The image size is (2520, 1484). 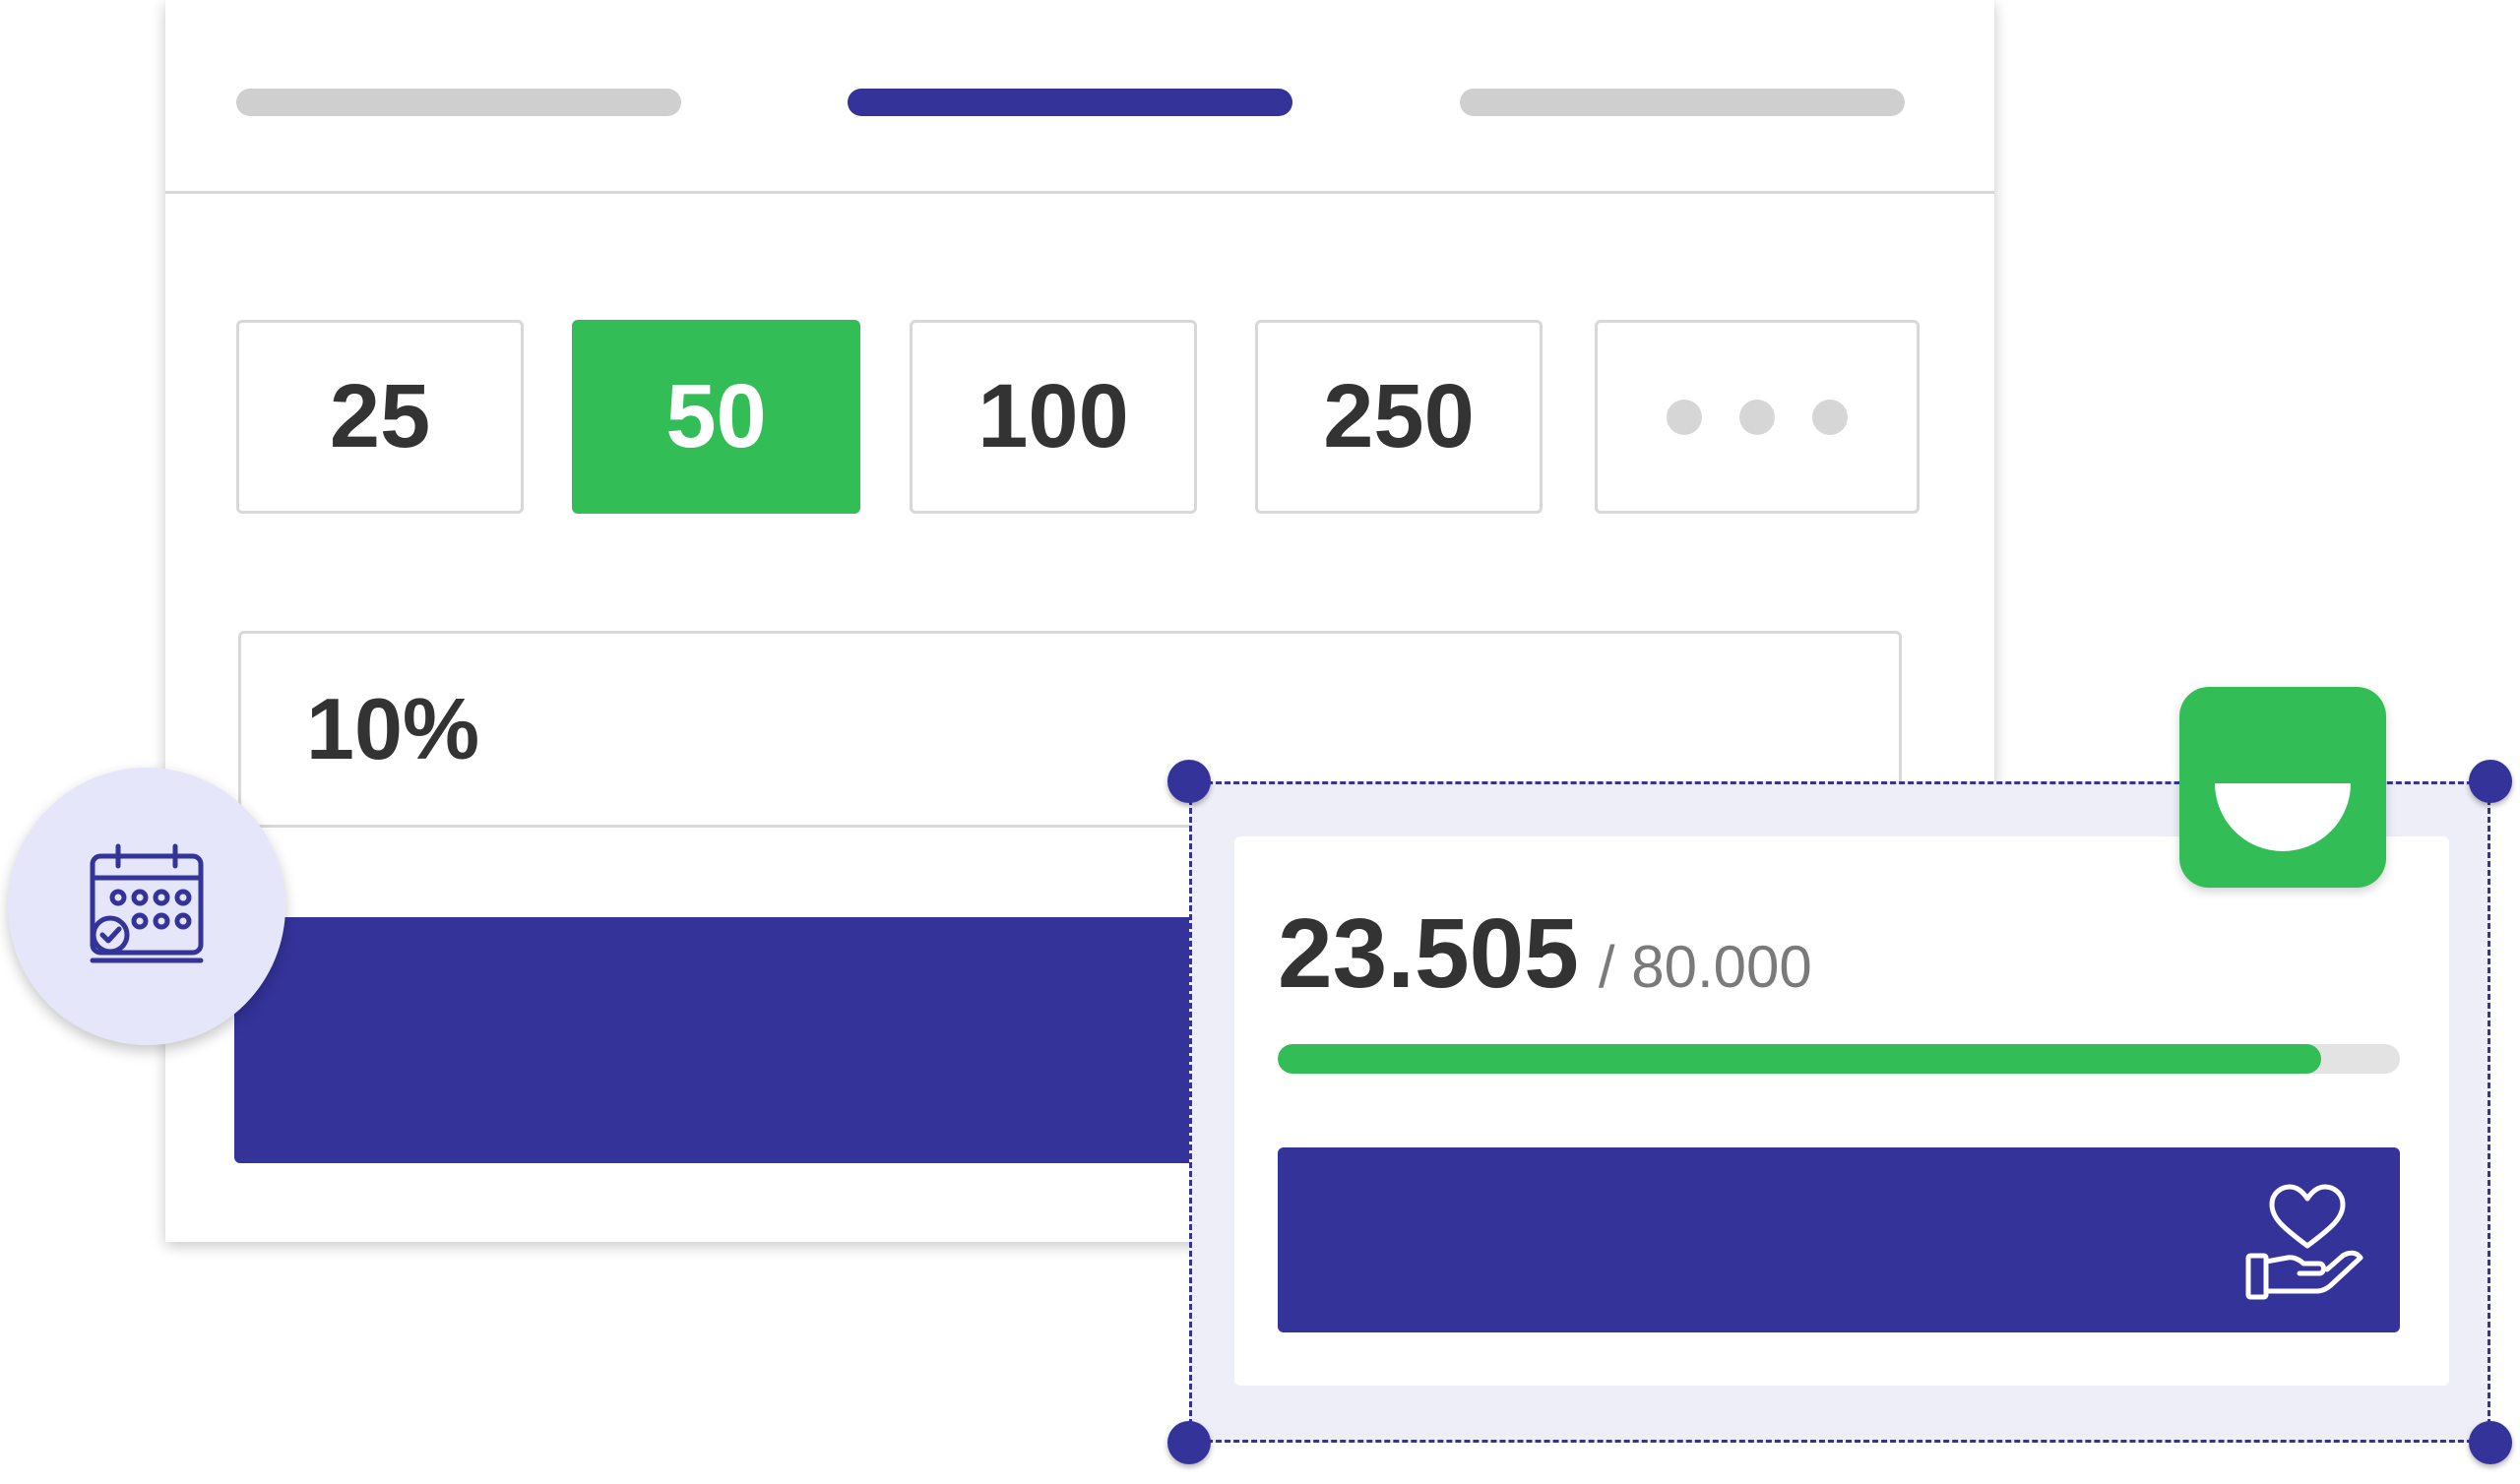 I want to click on brand-badge, so click(x=2282, y=788).